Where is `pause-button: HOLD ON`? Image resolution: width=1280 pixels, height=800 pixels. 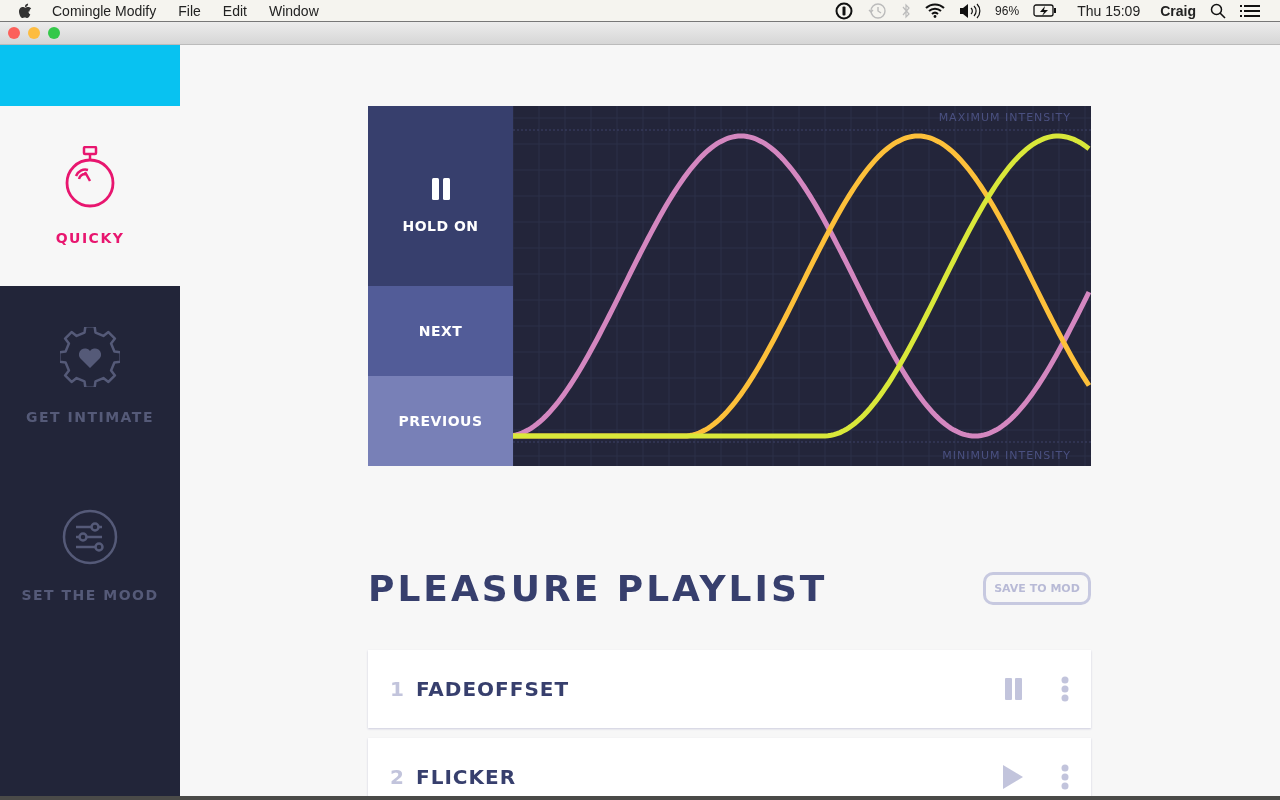
pause-button: HOLD ON is located at coordinates (440, 196).